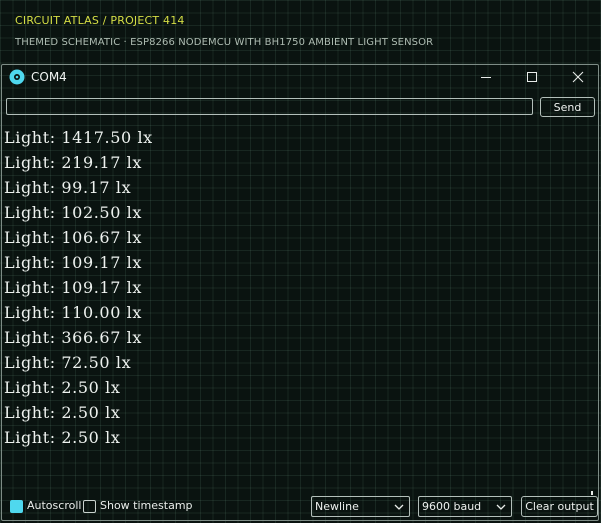 This screenshot has width=601, height=523. I want to click on breadcrumb: CIRCUIT ATLAS / PROJECT 414, so click(100, 20).